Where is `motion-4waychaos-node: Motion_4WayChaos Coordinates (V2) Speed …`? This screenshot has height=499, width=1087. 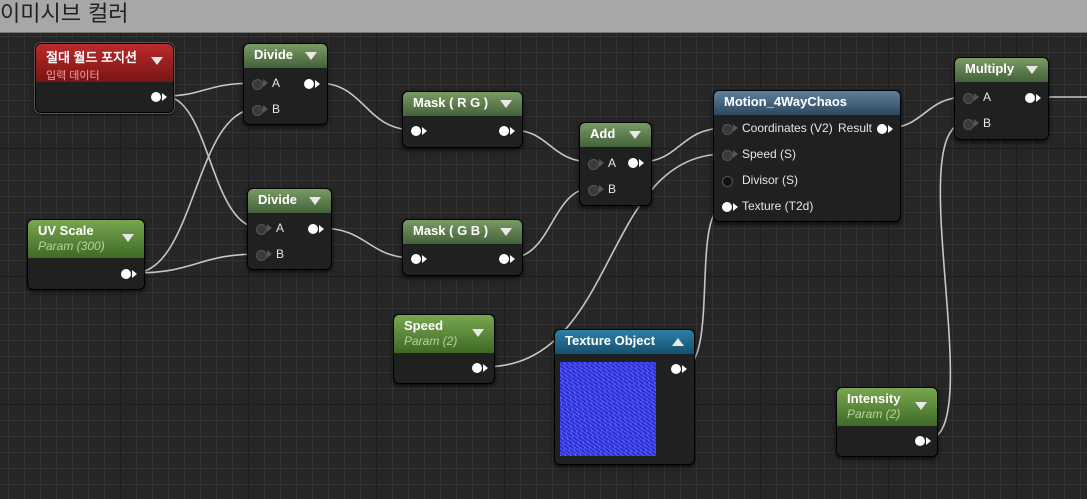 motion-4waychaos-node: Motion_4WayChaos Coordinates (V2) Speed … is located at coordinates (807, 156).